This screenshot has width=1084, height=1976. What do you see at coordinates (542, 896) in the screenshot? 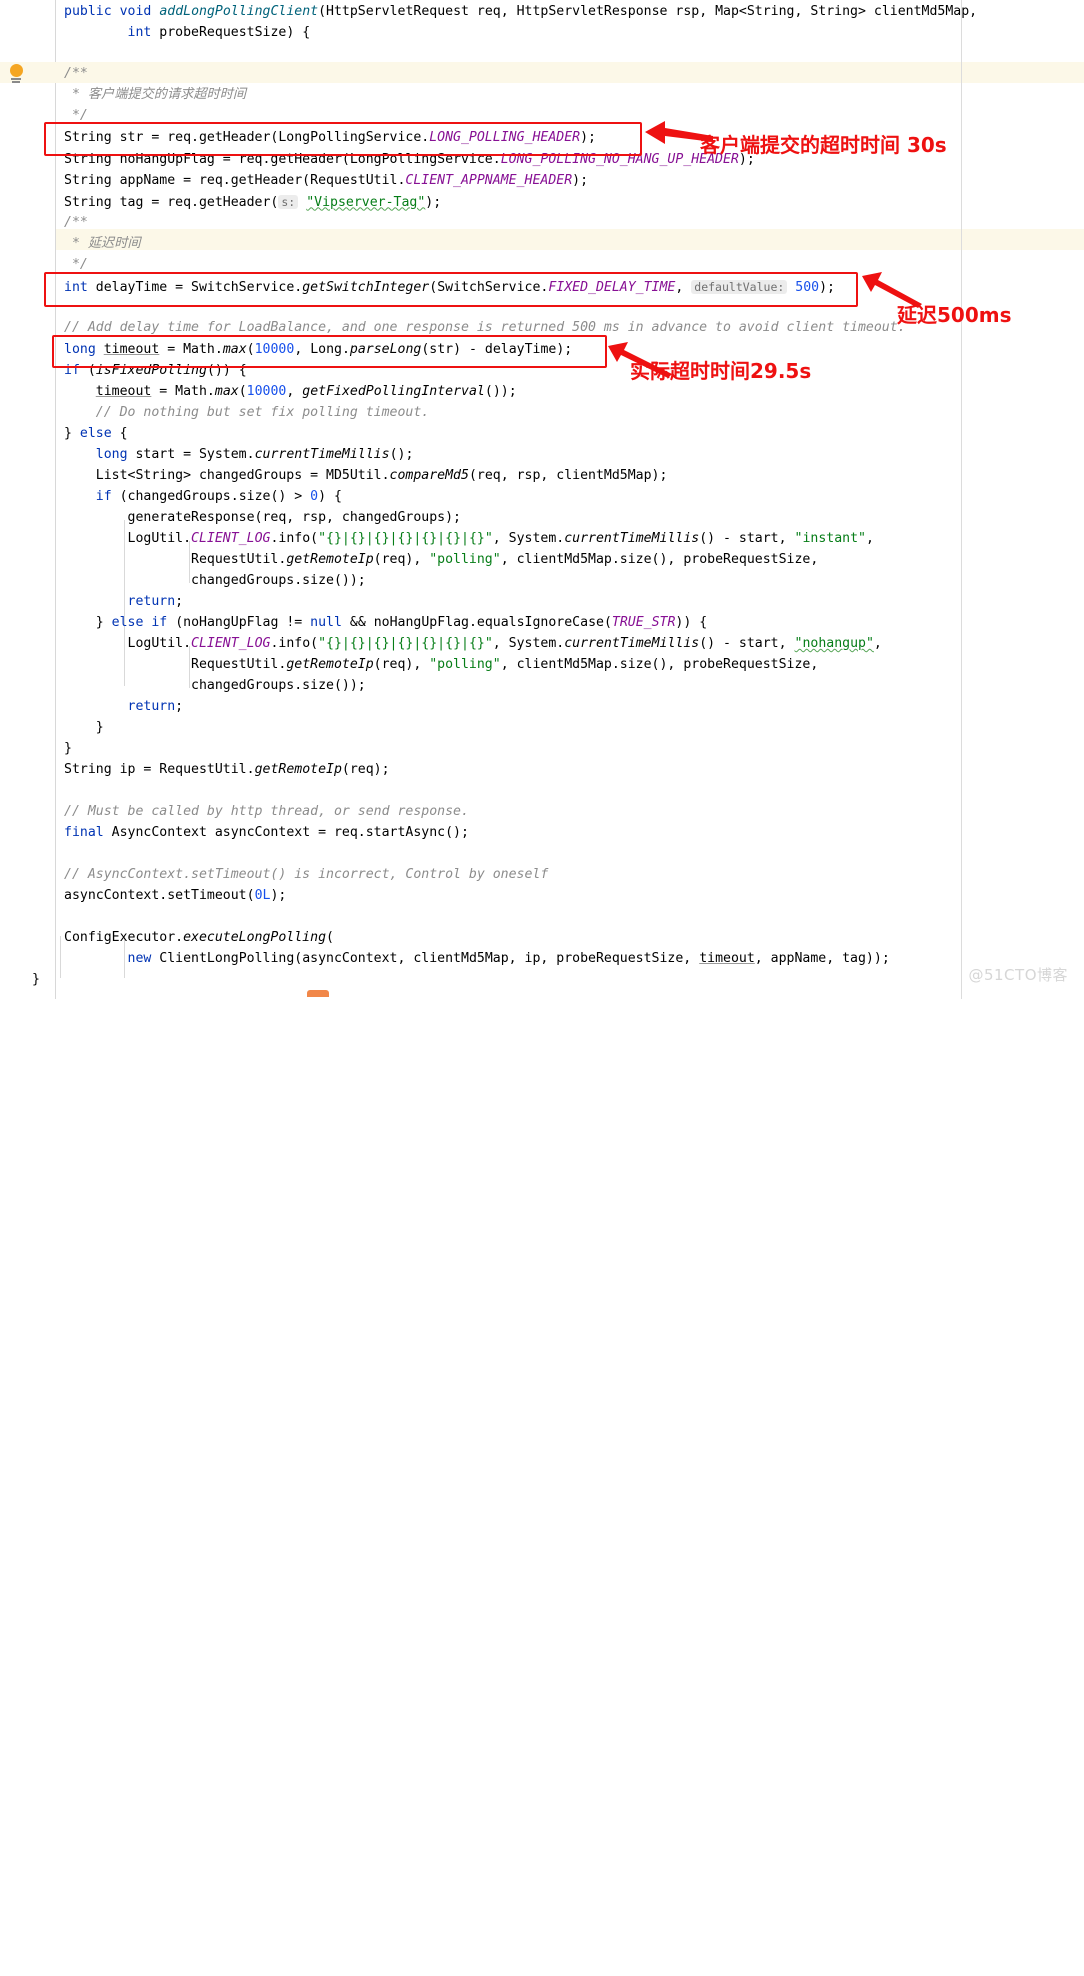
I see `code-line: asyncContext.setTimeout(0L);` at bounding box center [542, 896].